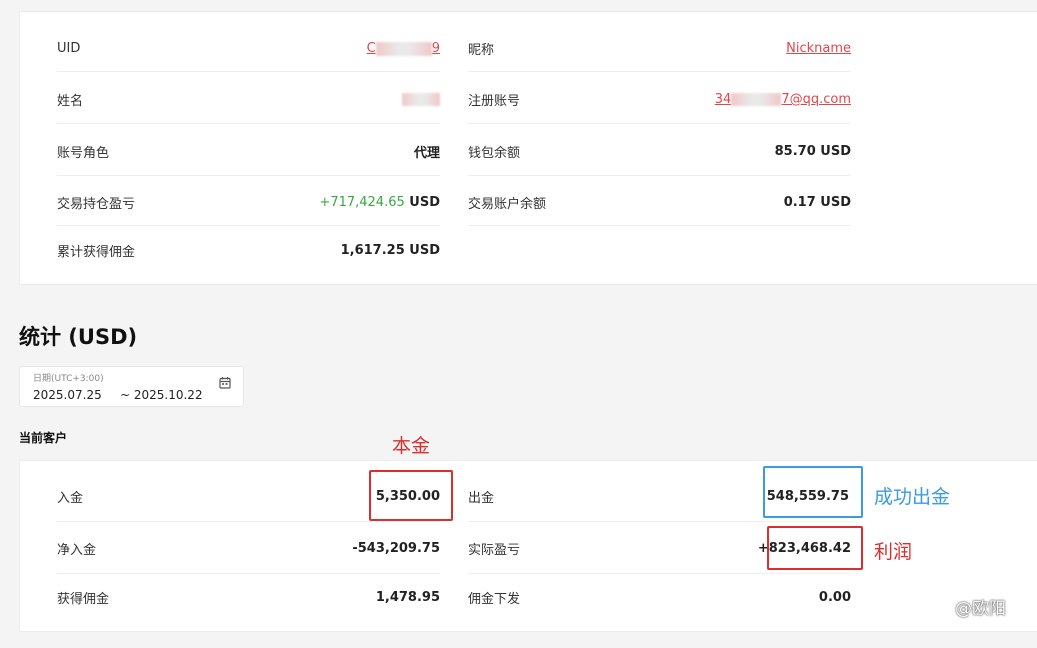 This screenshot has height=648, width=1037. I want to click on zhihu-logo-icon, so click(943, 607).